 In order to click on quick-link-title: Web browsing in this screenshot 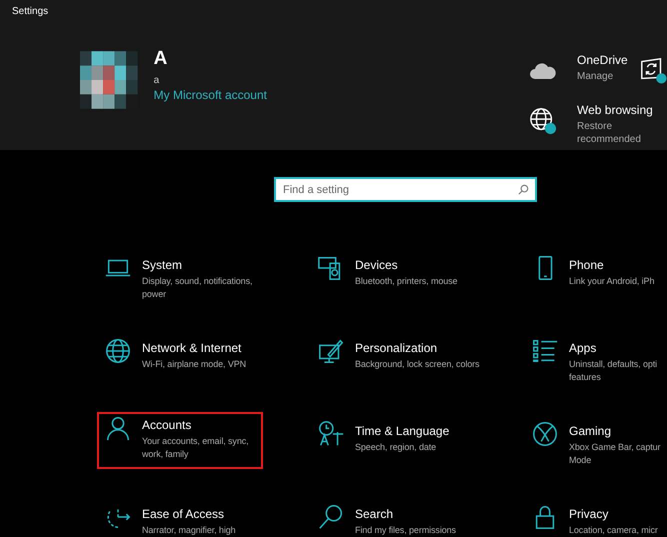, I will do `click(615, 110)`.